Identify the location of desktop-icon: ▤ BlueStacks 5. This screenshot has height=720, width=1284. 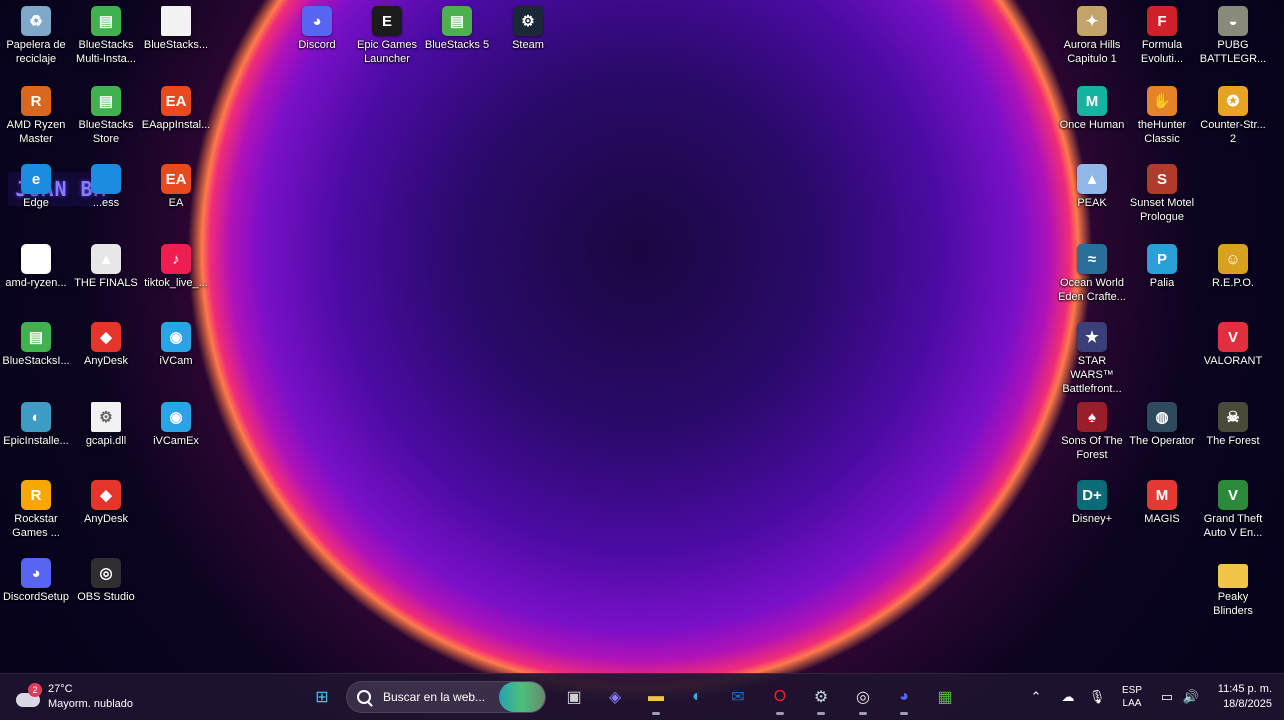
(457, 29).